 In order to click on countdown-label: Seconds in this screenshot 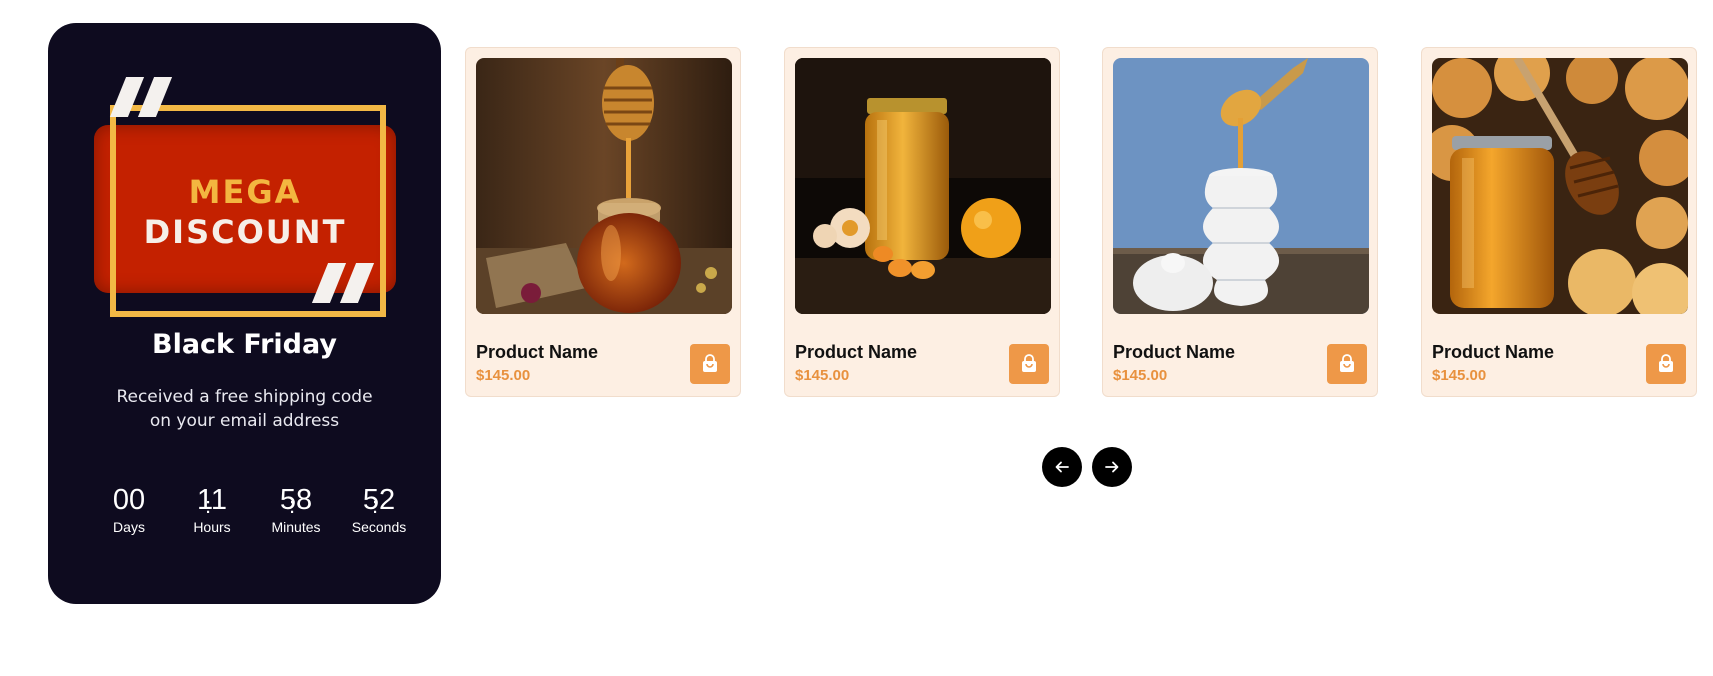, I will do `click(379, 527)`.